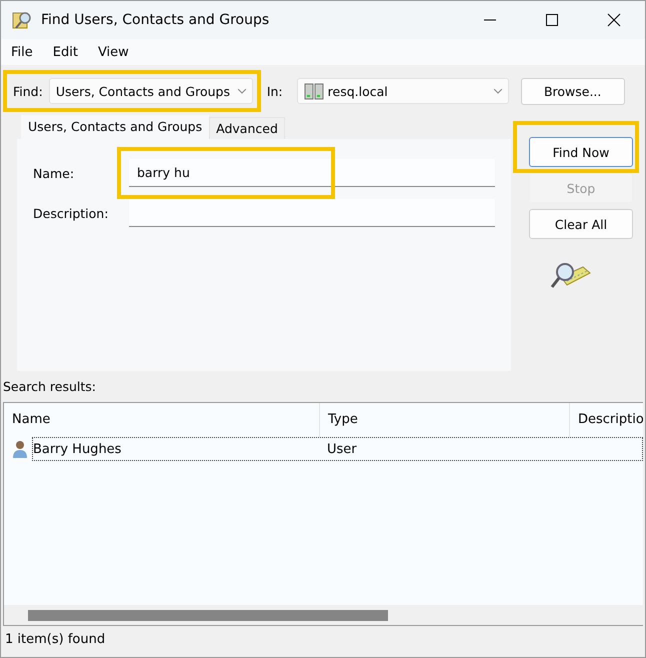  What do you see at coordinates (54, 173) in the screenshot?
I see `field-label: Name:` at bounding box center [54, 173].